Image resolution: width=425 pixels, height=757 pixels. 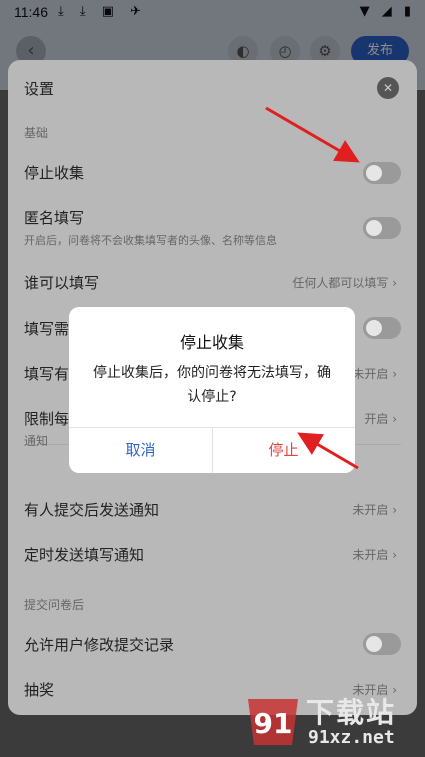 I want to click on watermark-url: 91xz.net, so click(x=351, y=737).